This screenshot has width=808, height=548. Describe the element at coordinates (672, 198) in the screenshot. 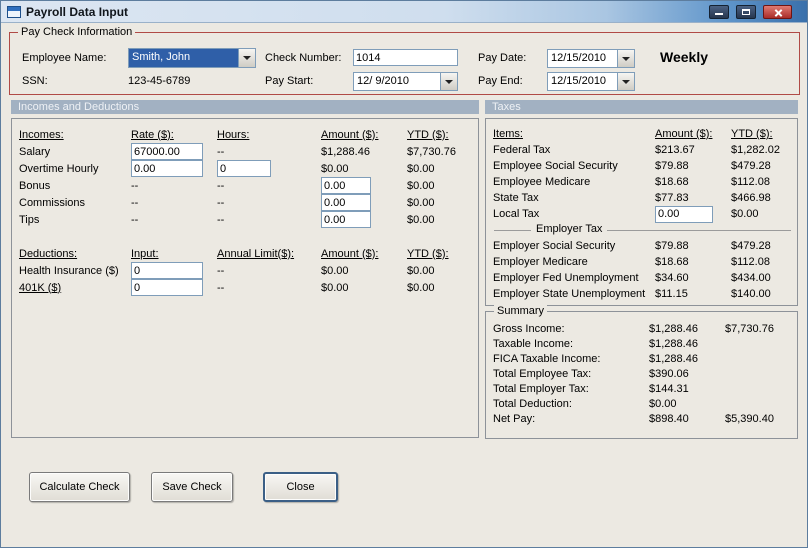

I see `tax-amount: $77.83` at that location.